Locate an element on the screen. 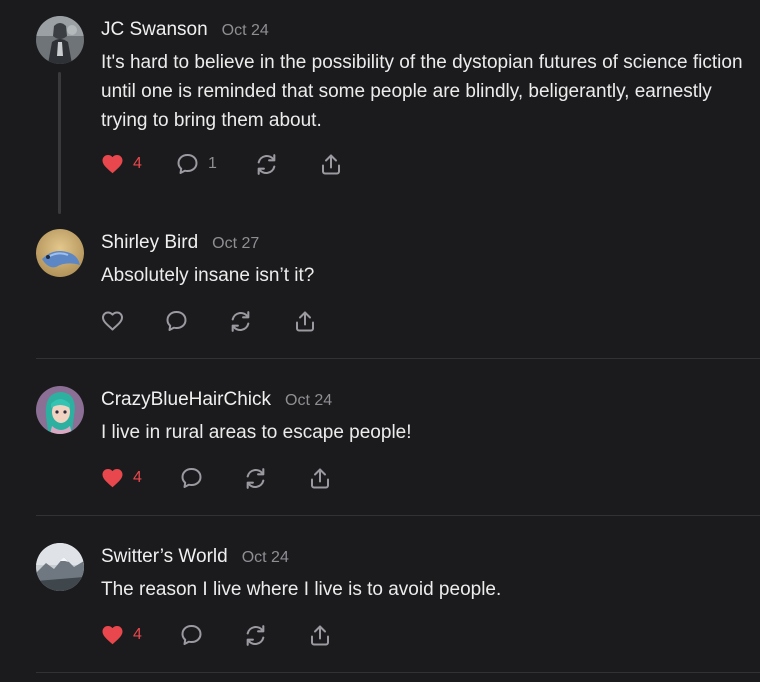 This screenshot has height=682, width=760. comment-header: Shirley Bird Oct 27 is located at coordinates (180, 243).